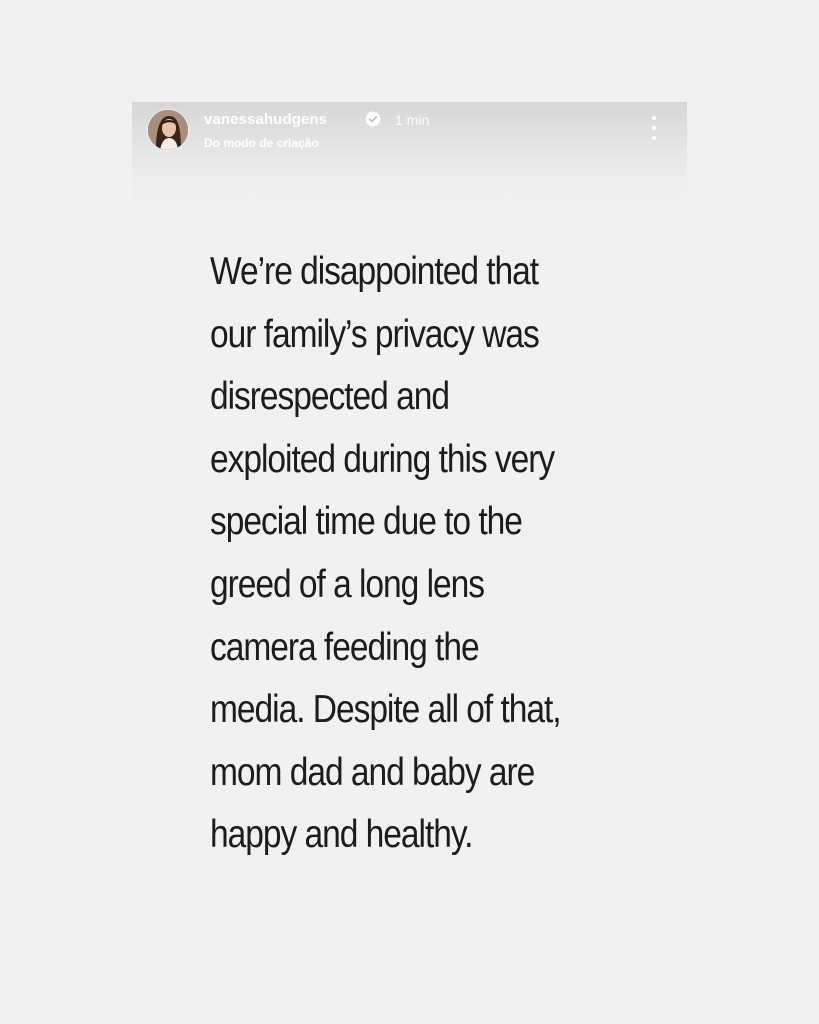  Describe the element at coordinates (341, 835) in the screenshot. I see `message-line: happy and healthy.` at that location.